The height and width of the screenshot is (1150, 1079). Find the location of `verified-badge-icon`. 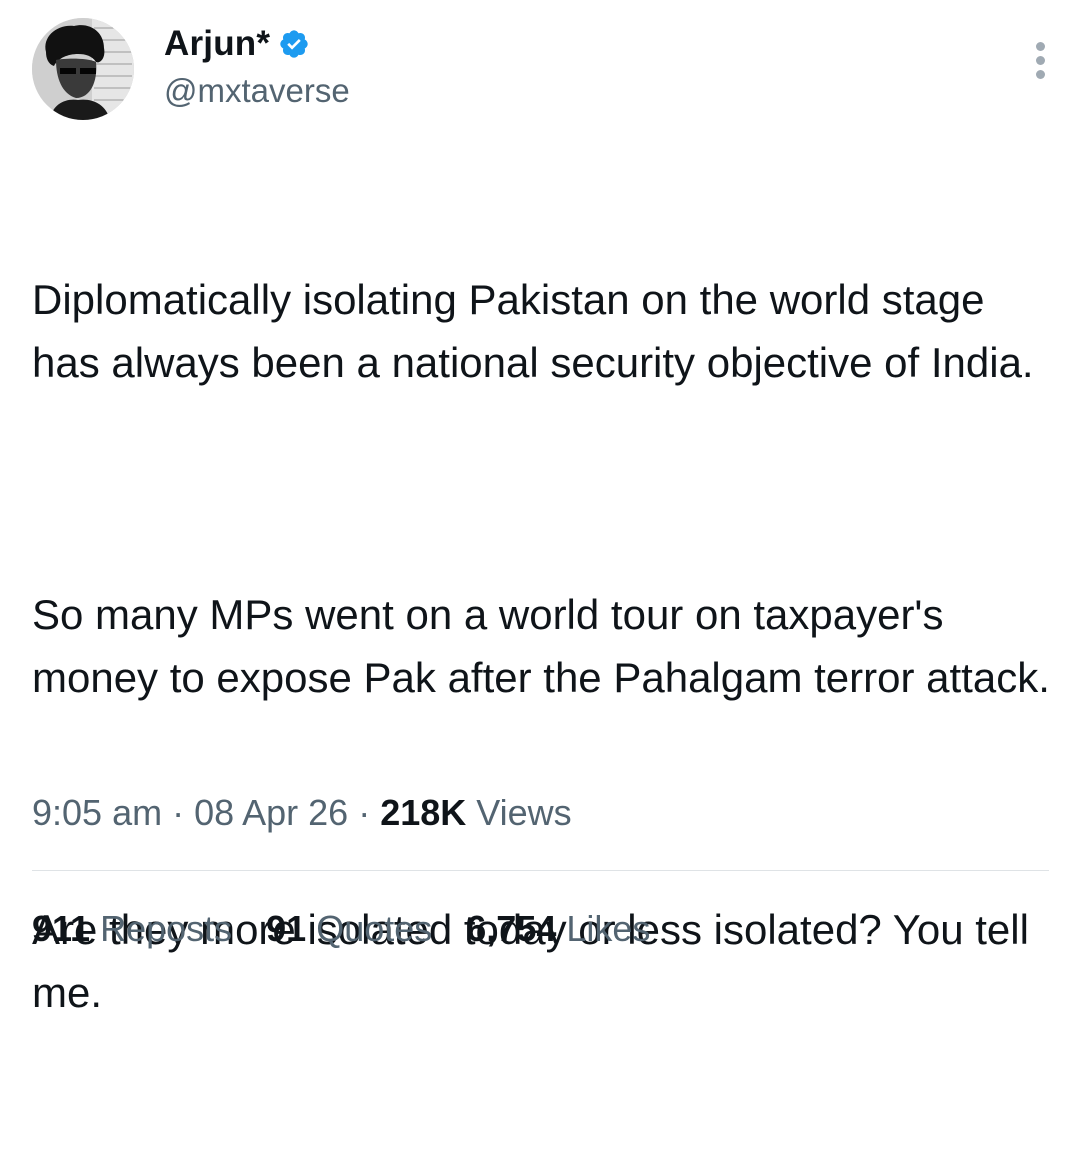

verified-badge-icon is located at coordinates (294, 44).